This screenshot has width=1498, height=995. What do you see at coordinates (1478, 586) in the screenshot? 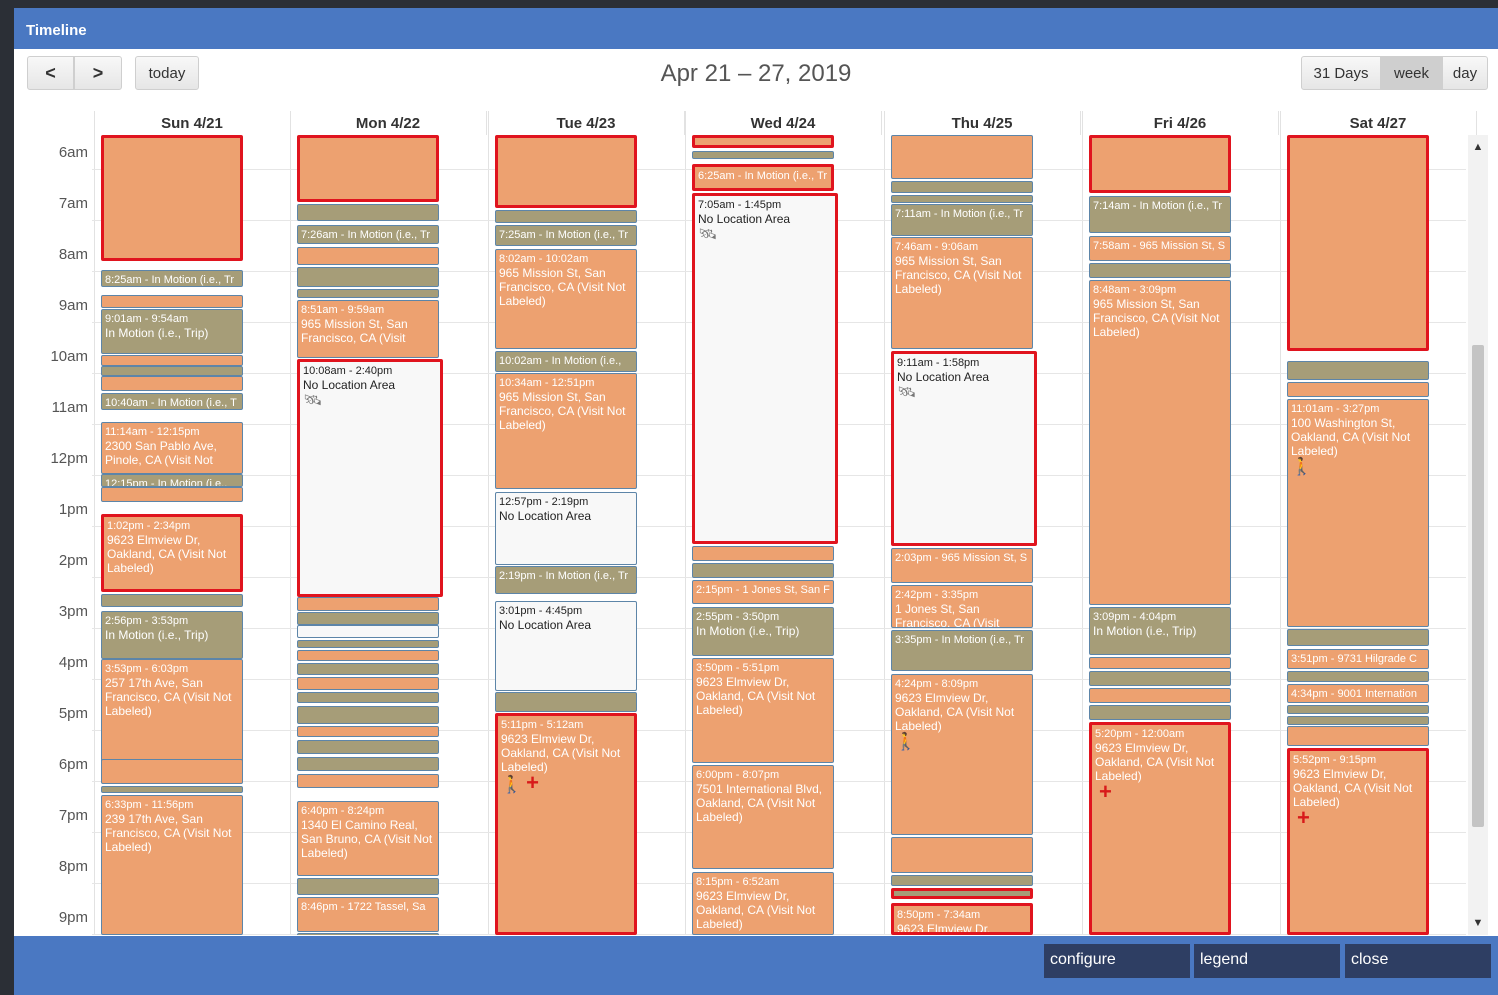
I see `scrollbar-thumb` at bounding box center [1478, 586].